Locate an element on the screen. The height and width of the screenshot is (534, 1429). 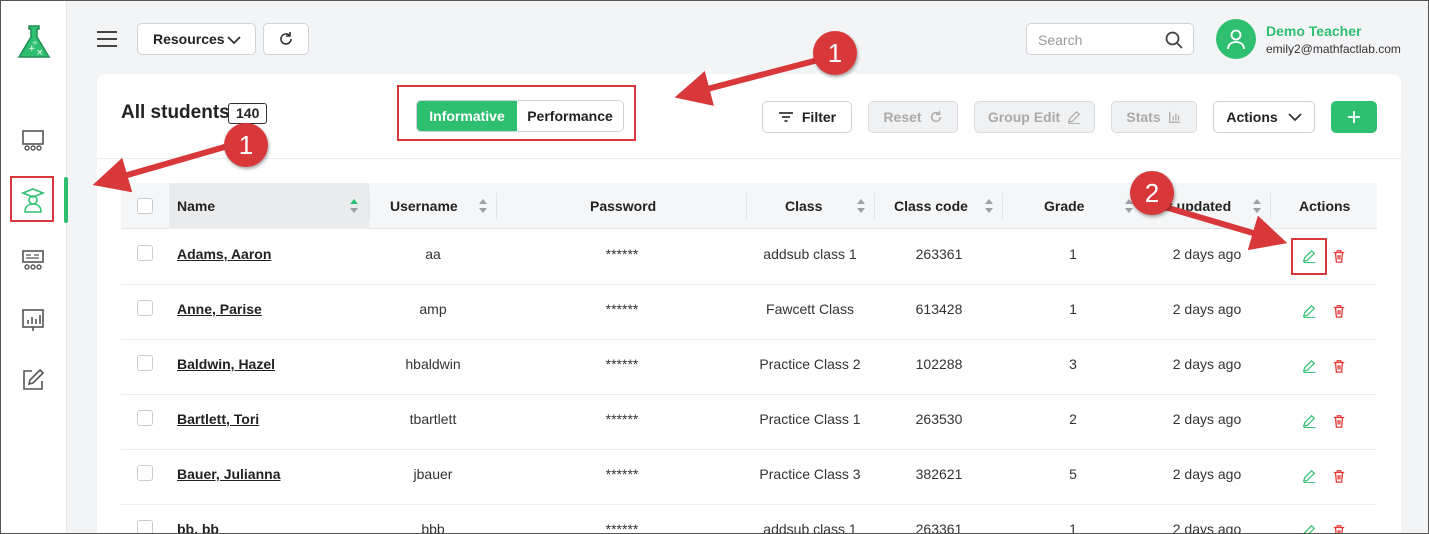
stats-button: Stats is located at coordinates (1154, 117).